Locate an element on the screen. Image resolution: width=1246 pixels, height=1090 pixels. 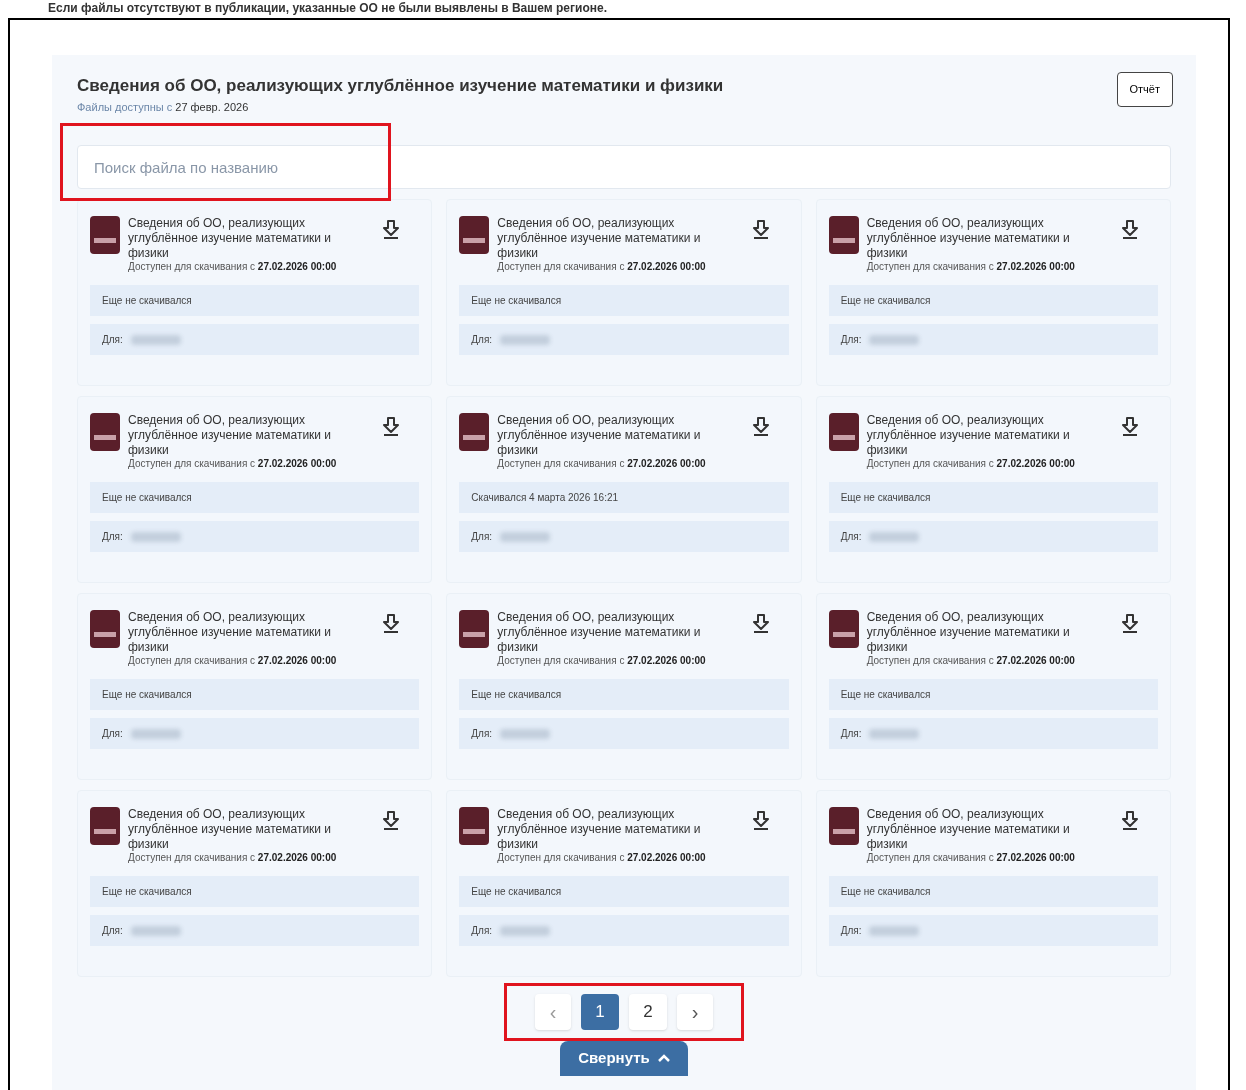
section-title: Сведения об ОО, реализующих углублённое изучение математики и физики is located at coordinates (400, 86).